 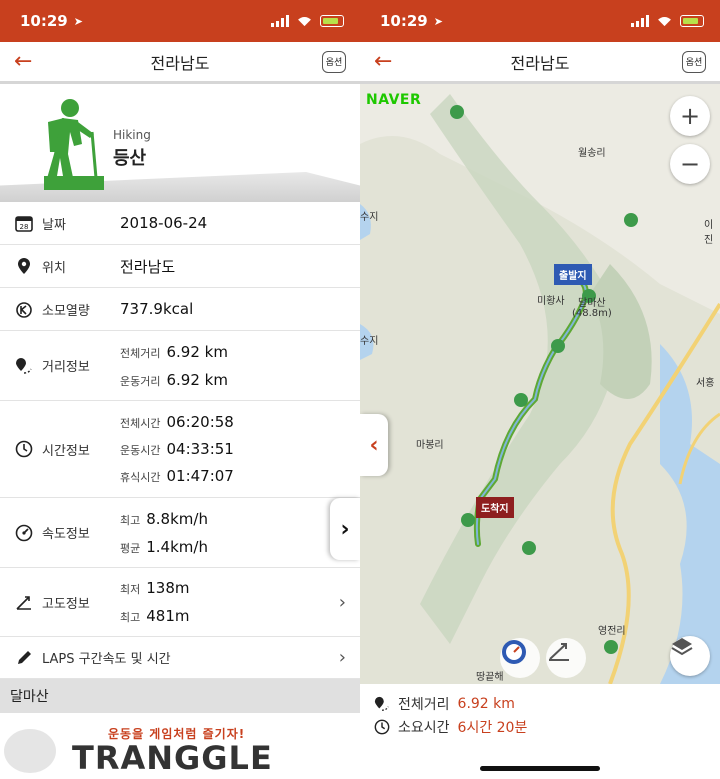 What do you see at coordinates (66, 451) in the screenshot?
I see `time-label: 시간정보` at bounding box center [66, 451].